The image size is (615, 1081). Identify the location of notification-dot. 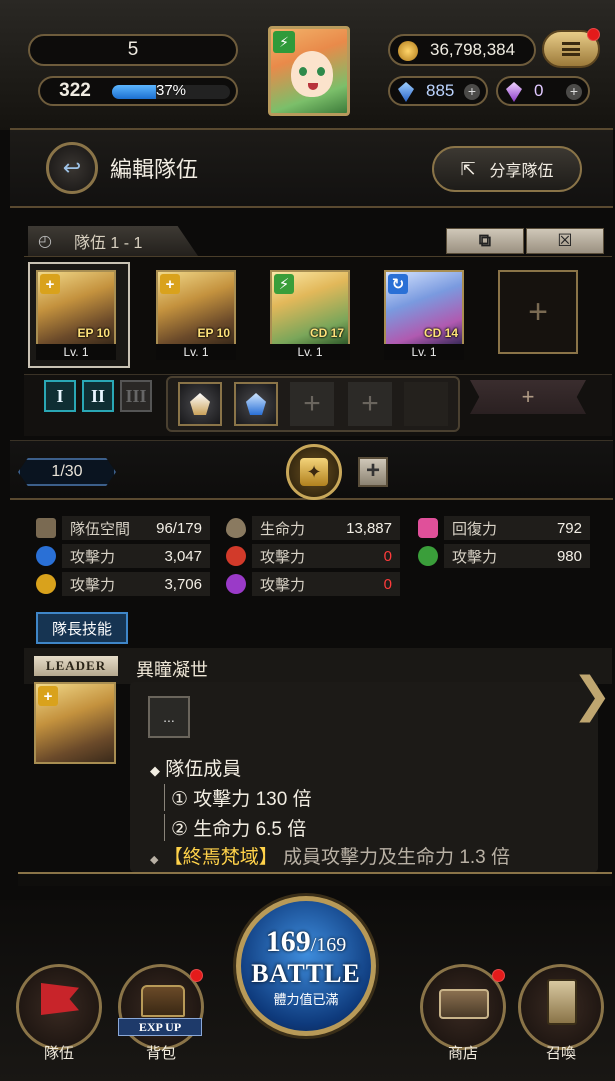
(498, 975).